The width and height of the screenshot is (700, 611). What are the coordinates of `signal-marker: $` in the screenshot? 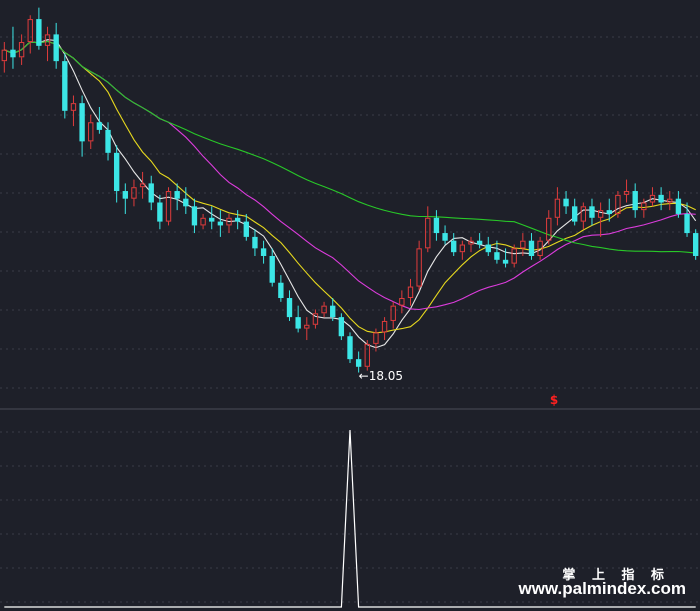 It's located at (554, 400).